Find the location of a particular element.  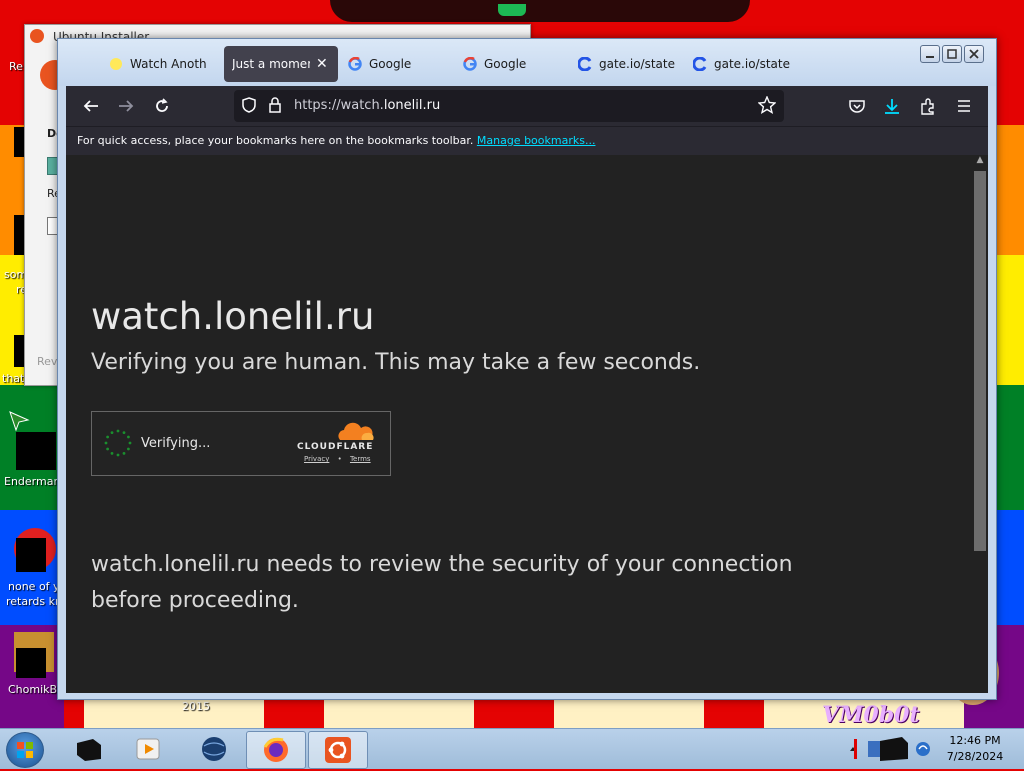

sun-favicon-icon is located at coordinates (115, 64).